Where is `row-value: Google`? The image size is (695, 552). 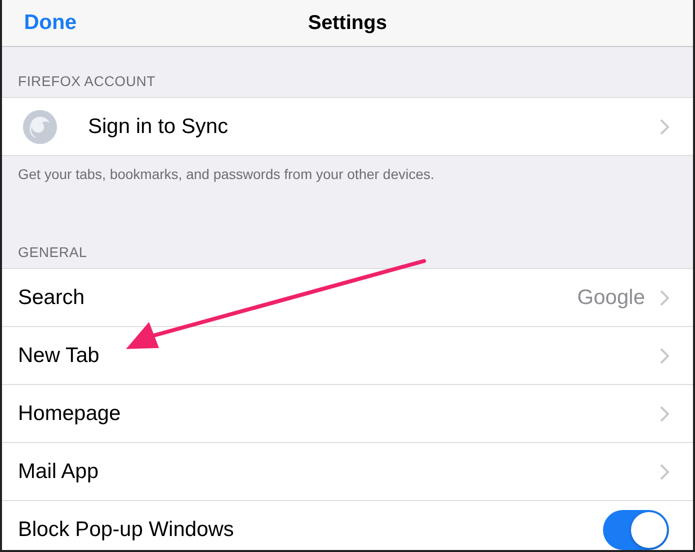 row-value: Google is located at coordinates (611, 298).